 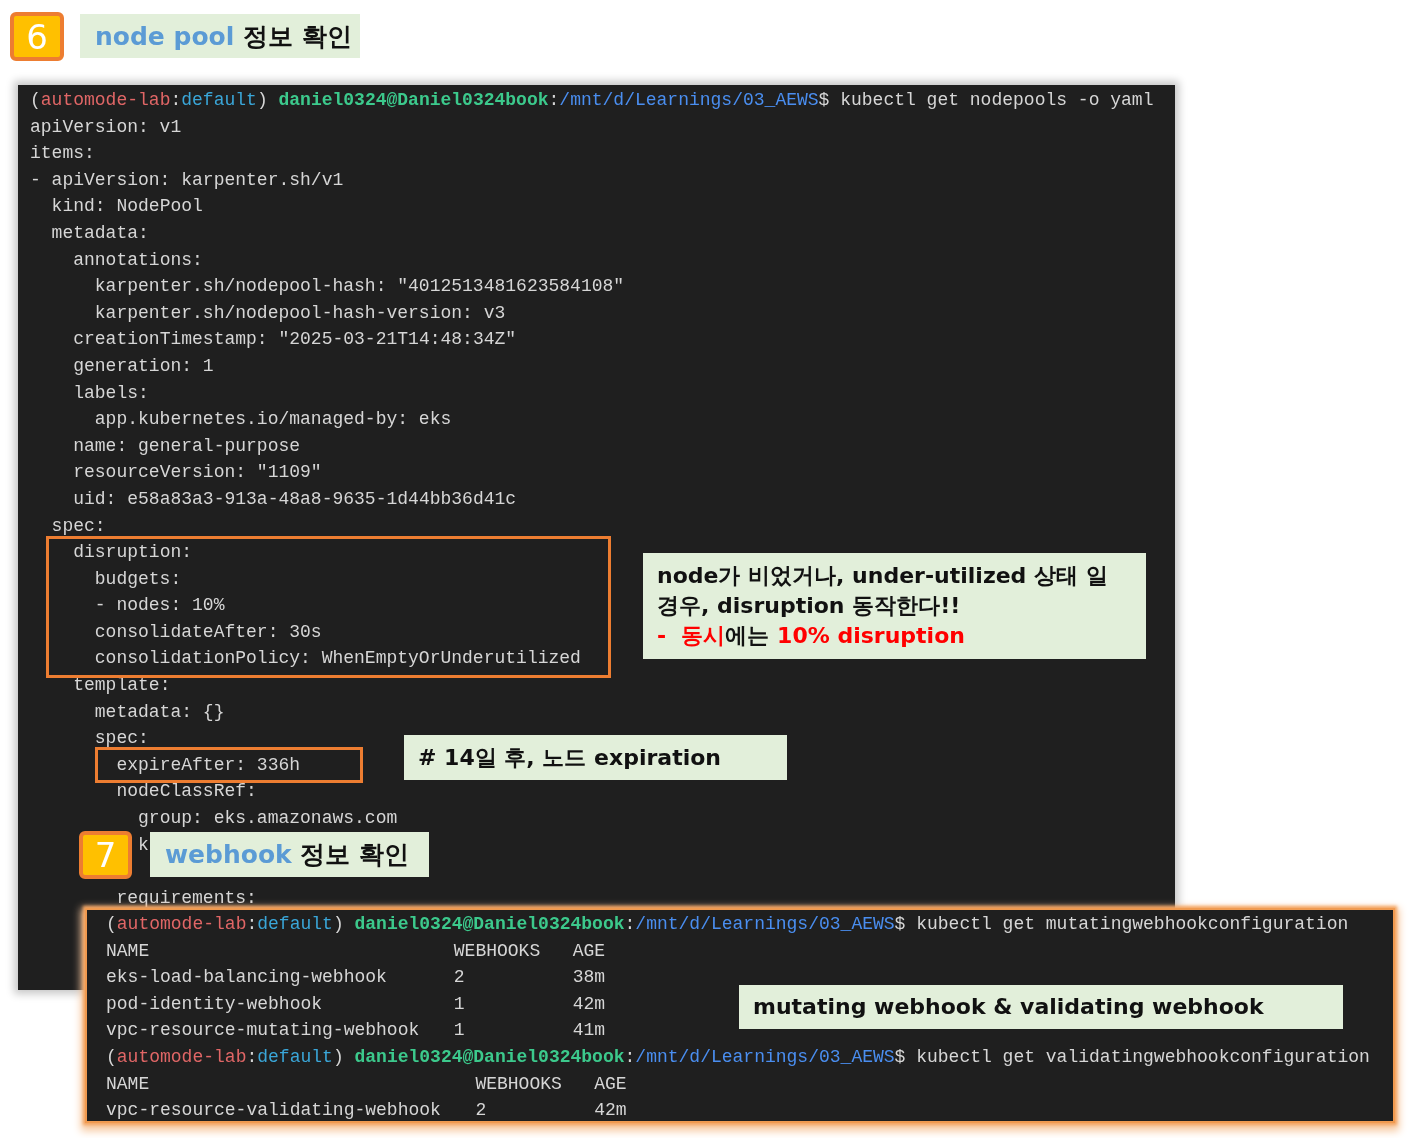 What do you see at coordinates (186, 897) in the screenshot?
I see `terminal-line: requirements:` at bounding box center [186, 897].